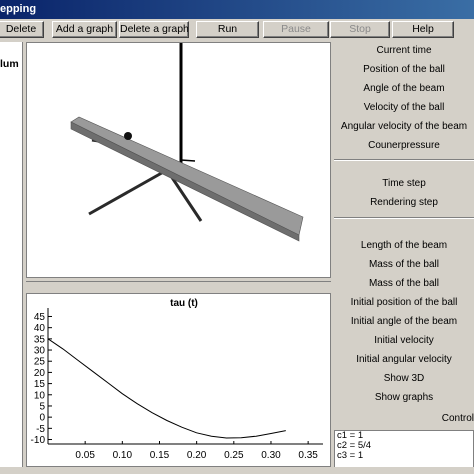 The width and height of the screenshot is (474, 474). What do you see at coordinates (404, 146) in the screenshot?
I see `counterpressure-button: Counerpressure` at bounding box center [404, 146].